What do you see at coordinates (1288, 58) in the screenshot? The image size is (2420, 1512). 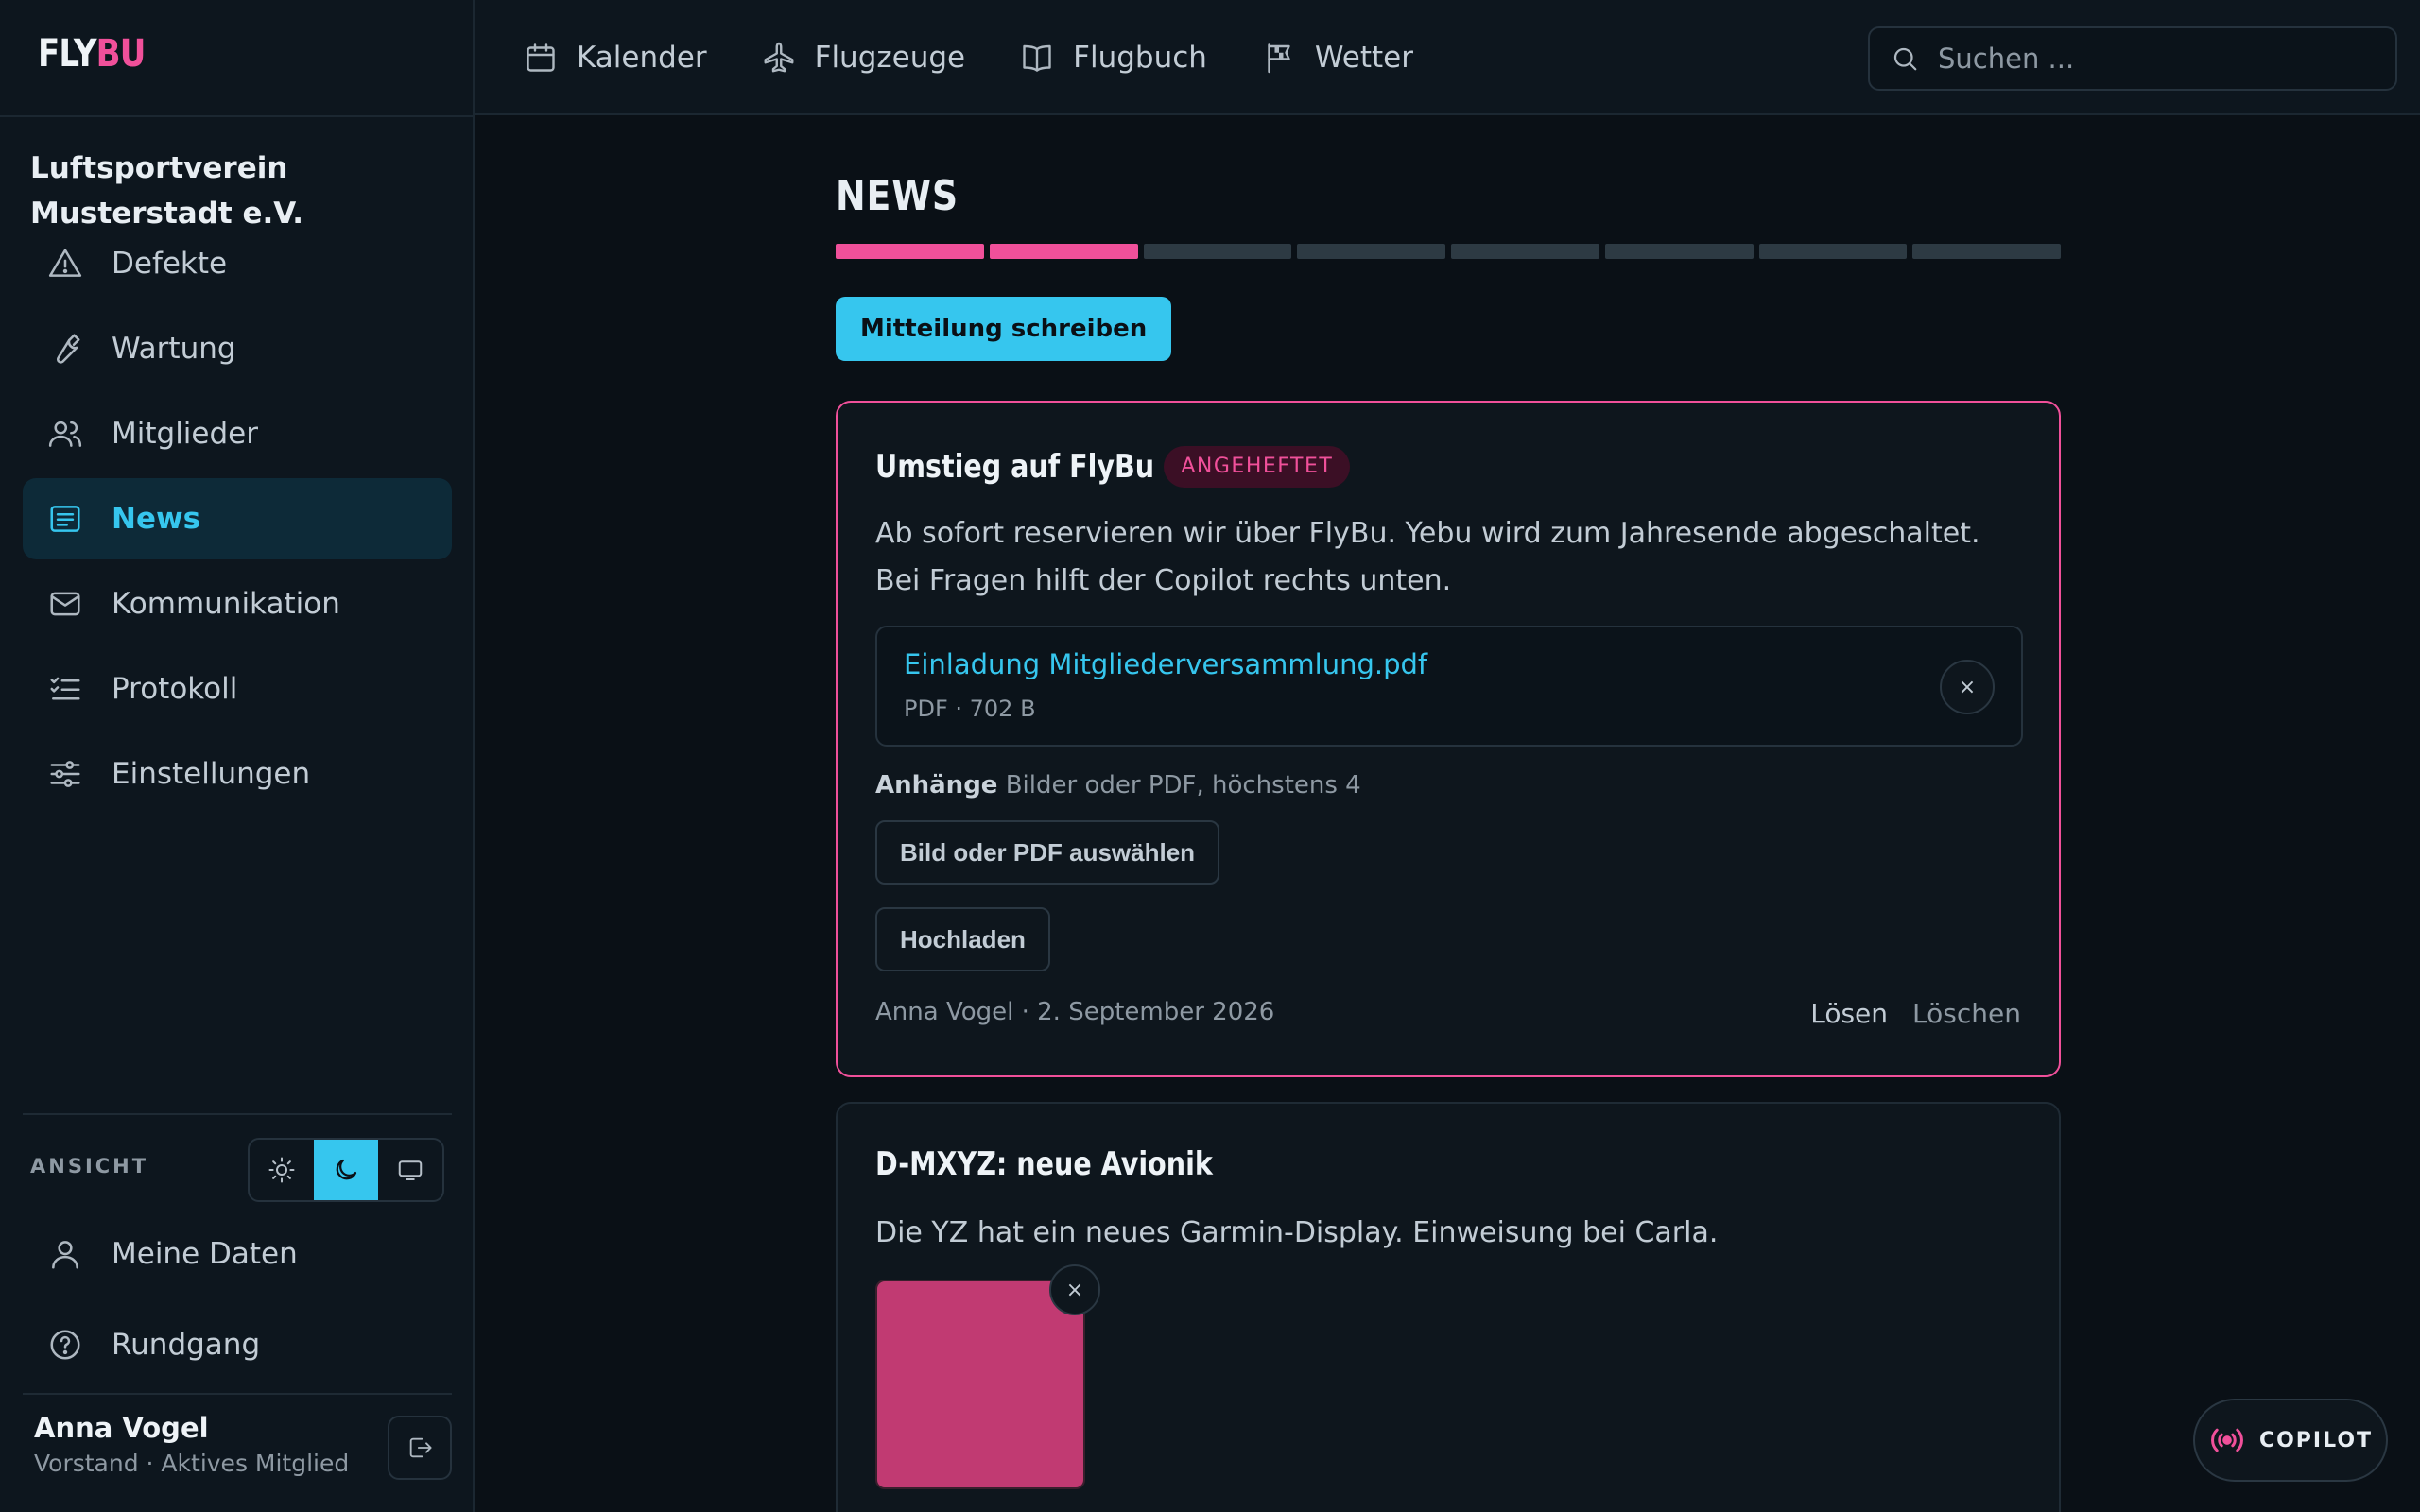 I see `flag-icon` at bounding box center [1288, 58].